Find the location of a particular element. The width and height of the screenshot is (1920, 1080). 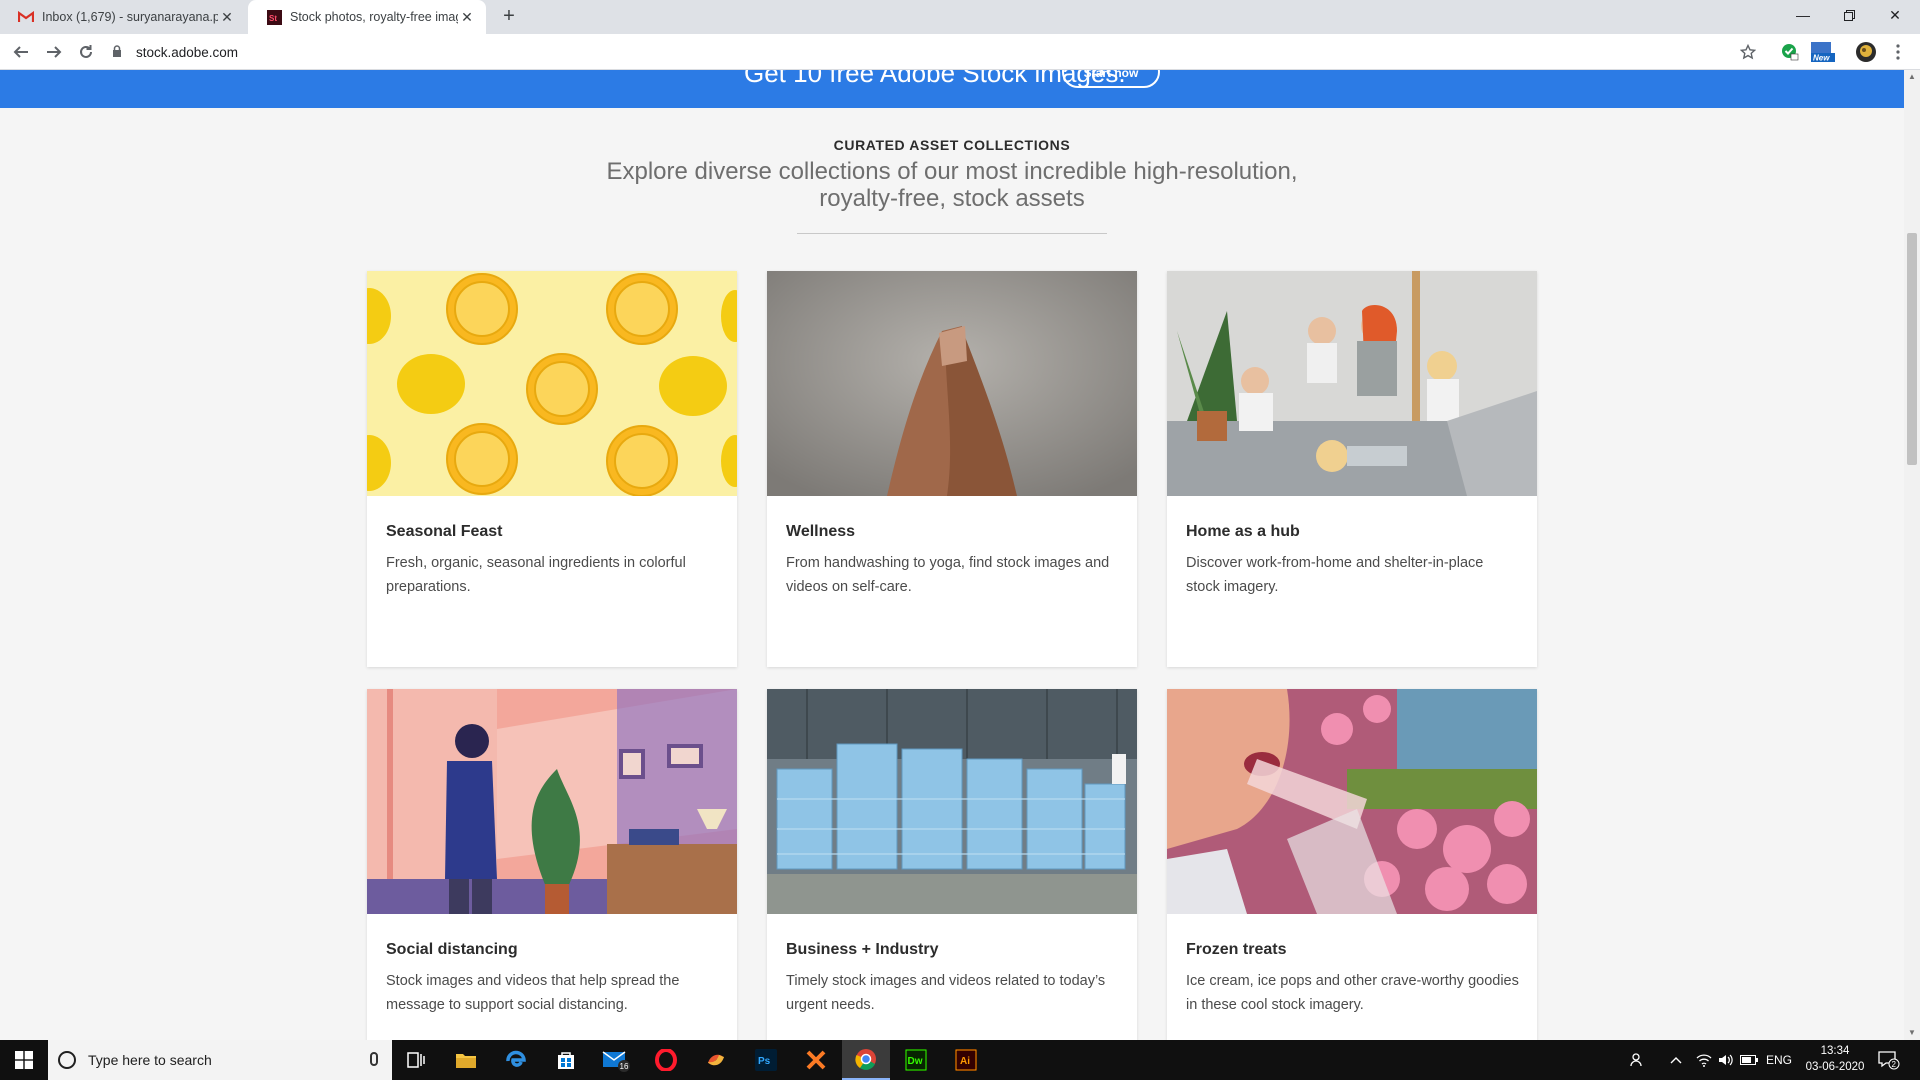

clock-time: 13:34 is located at coordinates (1835, 1051).